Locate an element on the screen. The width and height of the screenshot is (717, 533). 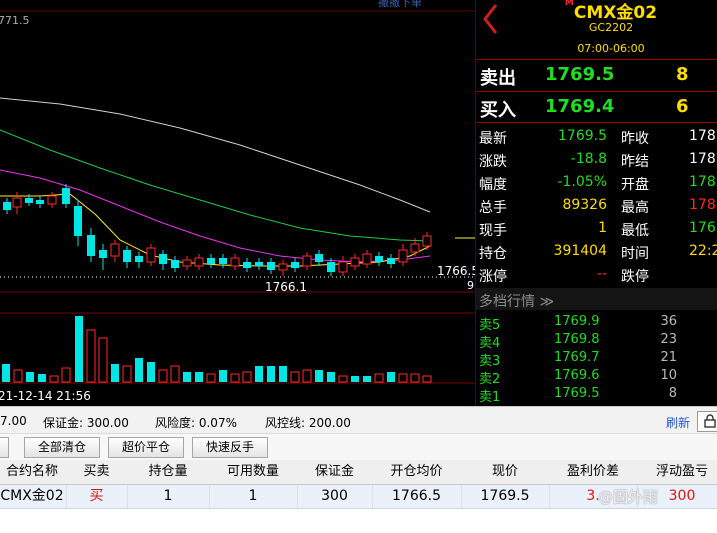
divider is located at coordinates (596, 59).